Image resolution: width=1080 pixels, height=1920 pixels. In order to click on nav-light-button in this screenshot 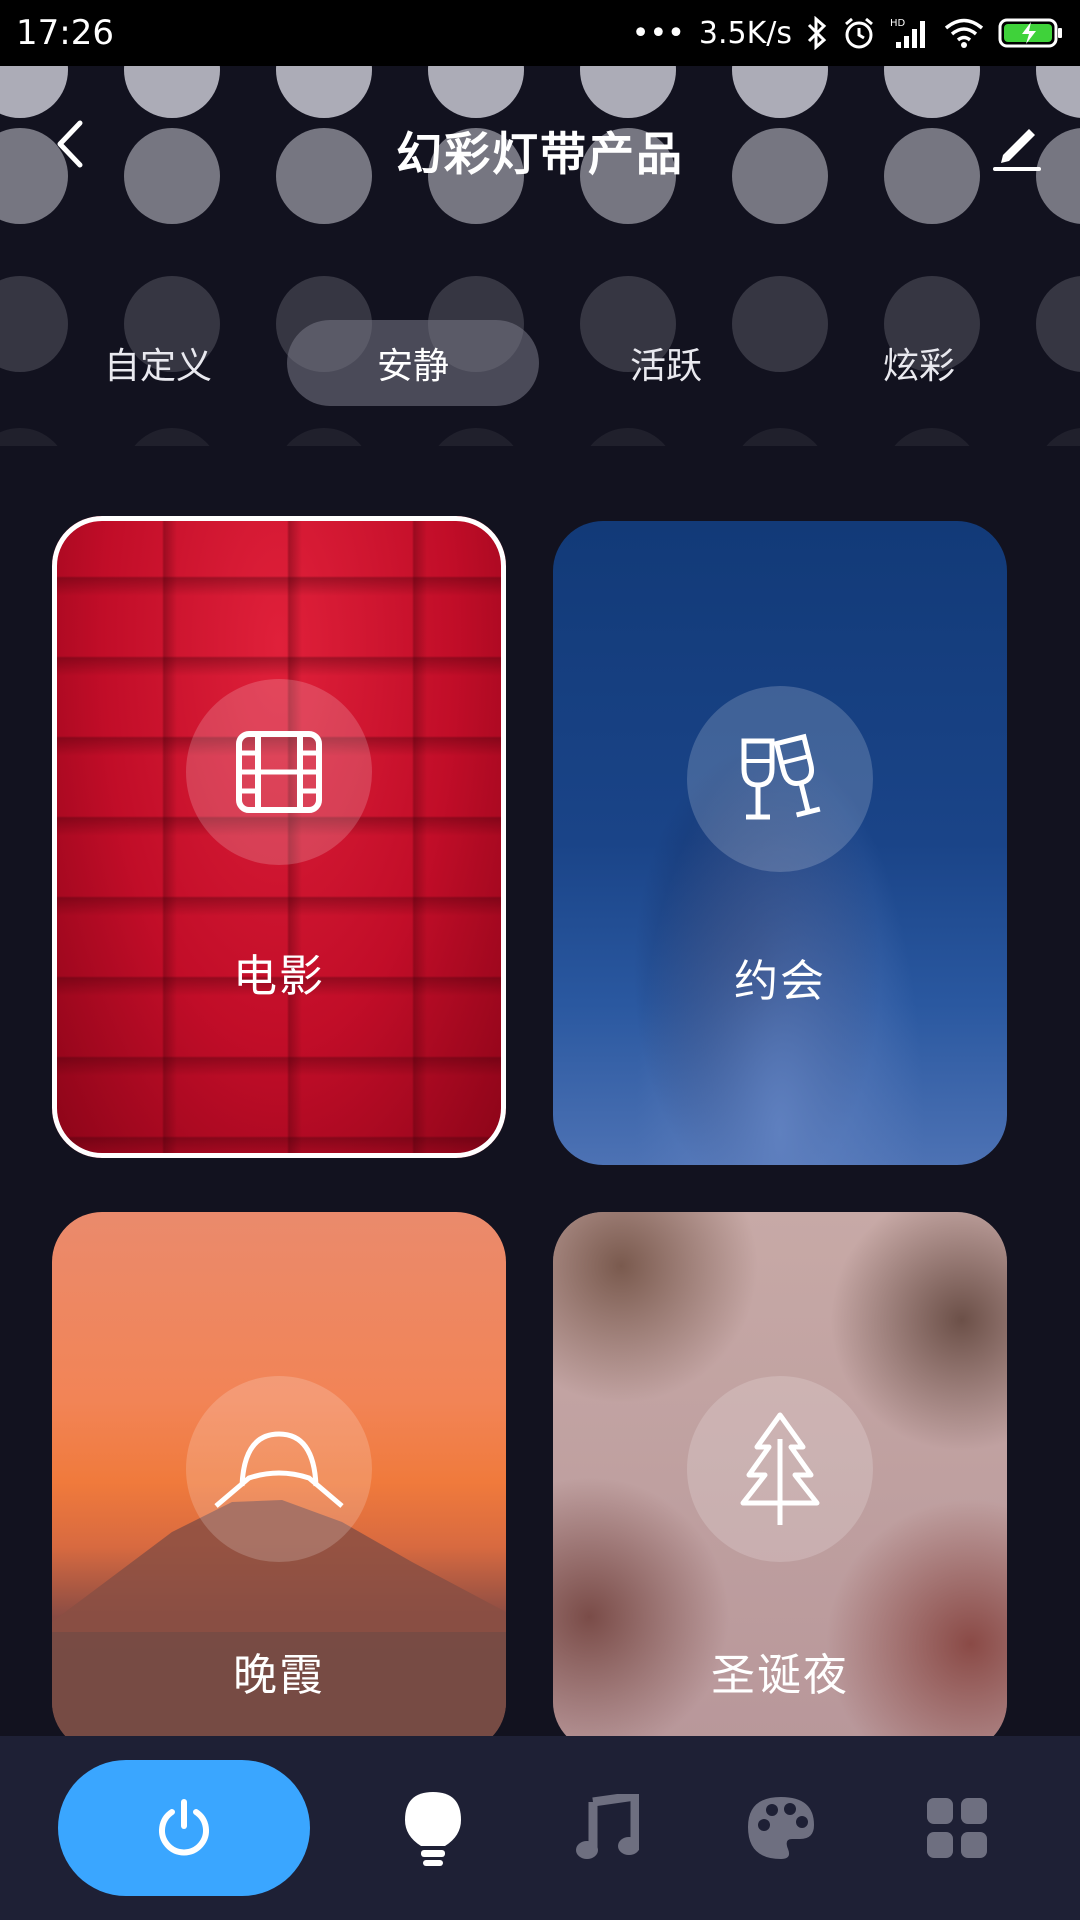, I will do `click(433, 1828)`.